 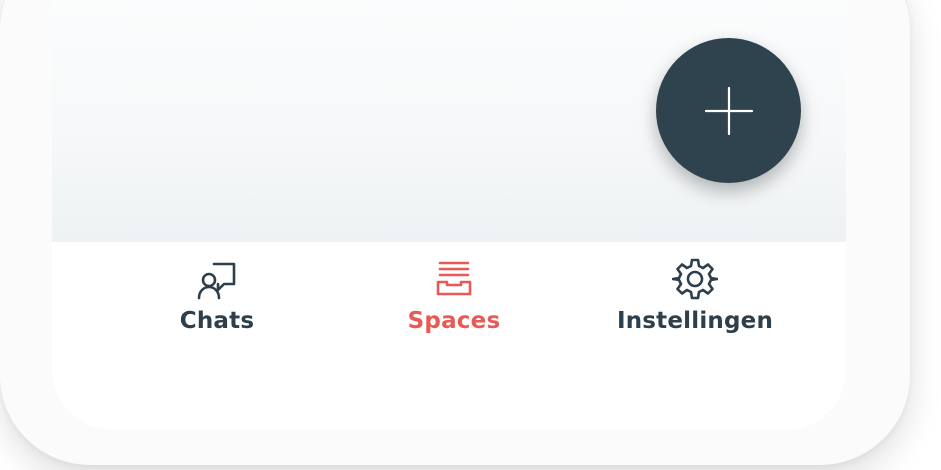 I want to click on gear-icon, so click(x=695, y=279).